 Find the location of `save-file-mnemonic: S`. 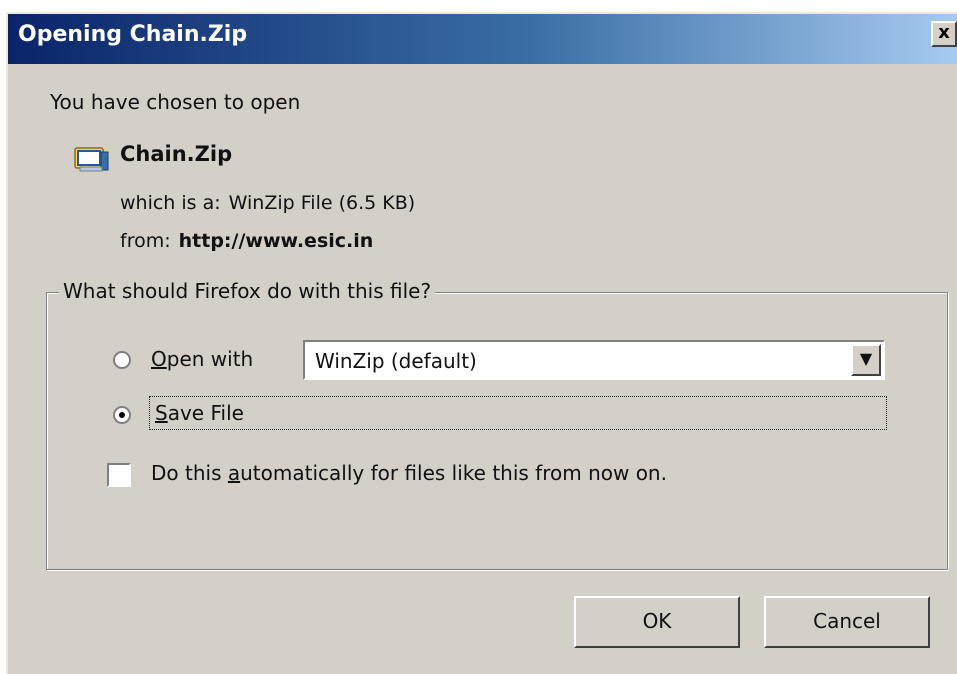

save-file-mnemonic: S is located at coordinates (161, 413).